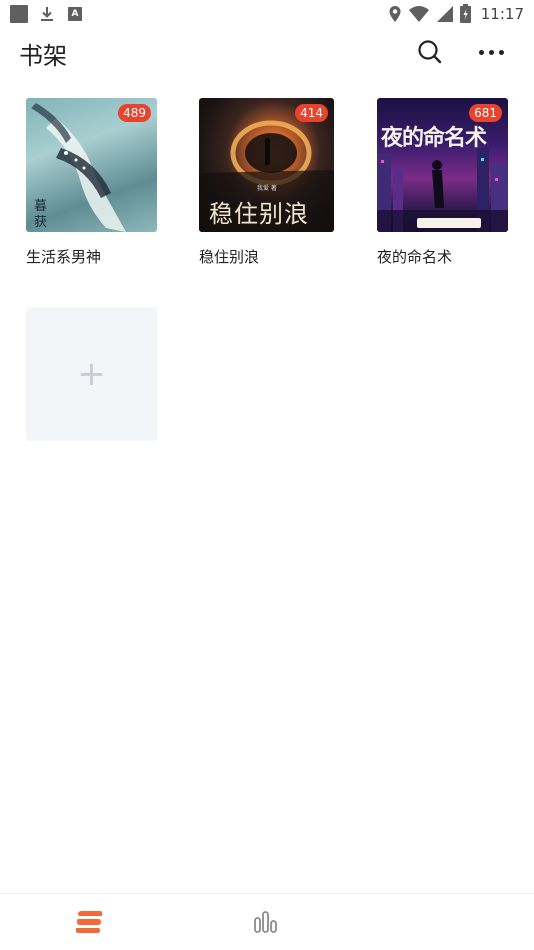  What do you see at coordinates (64, 257) in the screenshot?
I see `book-title: 生活系男神` at bounding box center [64, 257].